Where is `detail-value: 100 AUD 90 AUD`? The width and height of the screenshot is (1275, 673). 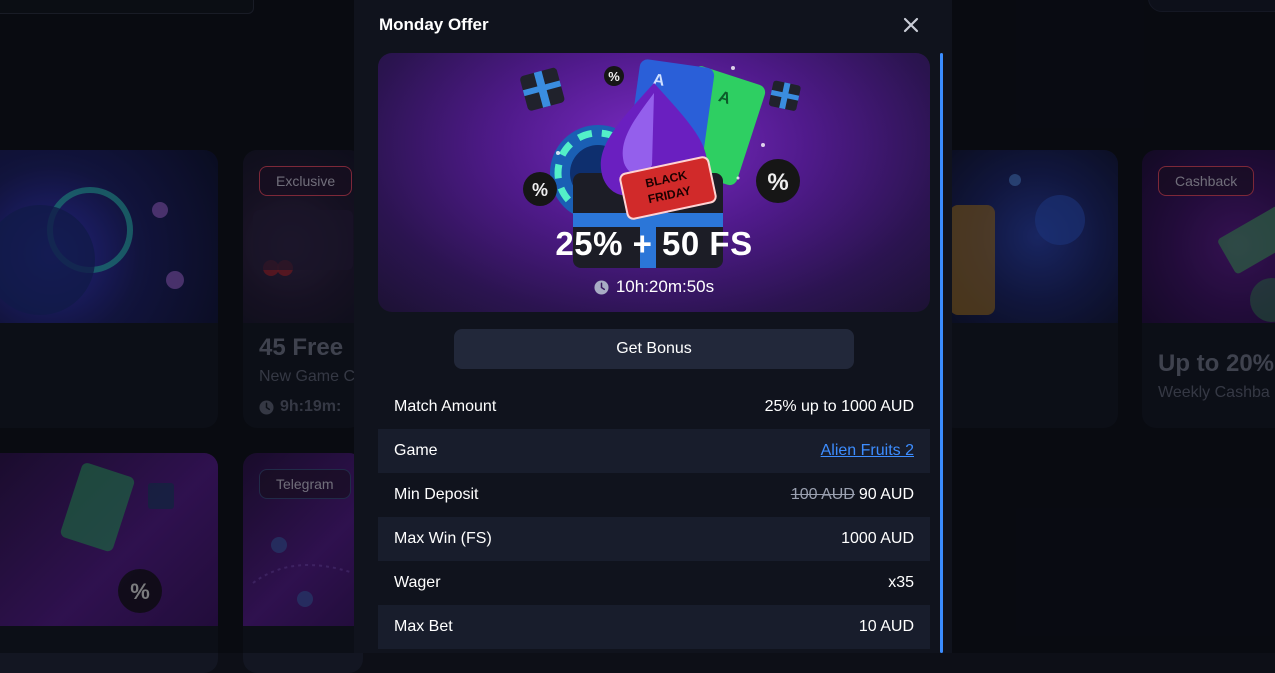 detail-value: 100 AUD 90 AUD is located at coordinates (852, 495).